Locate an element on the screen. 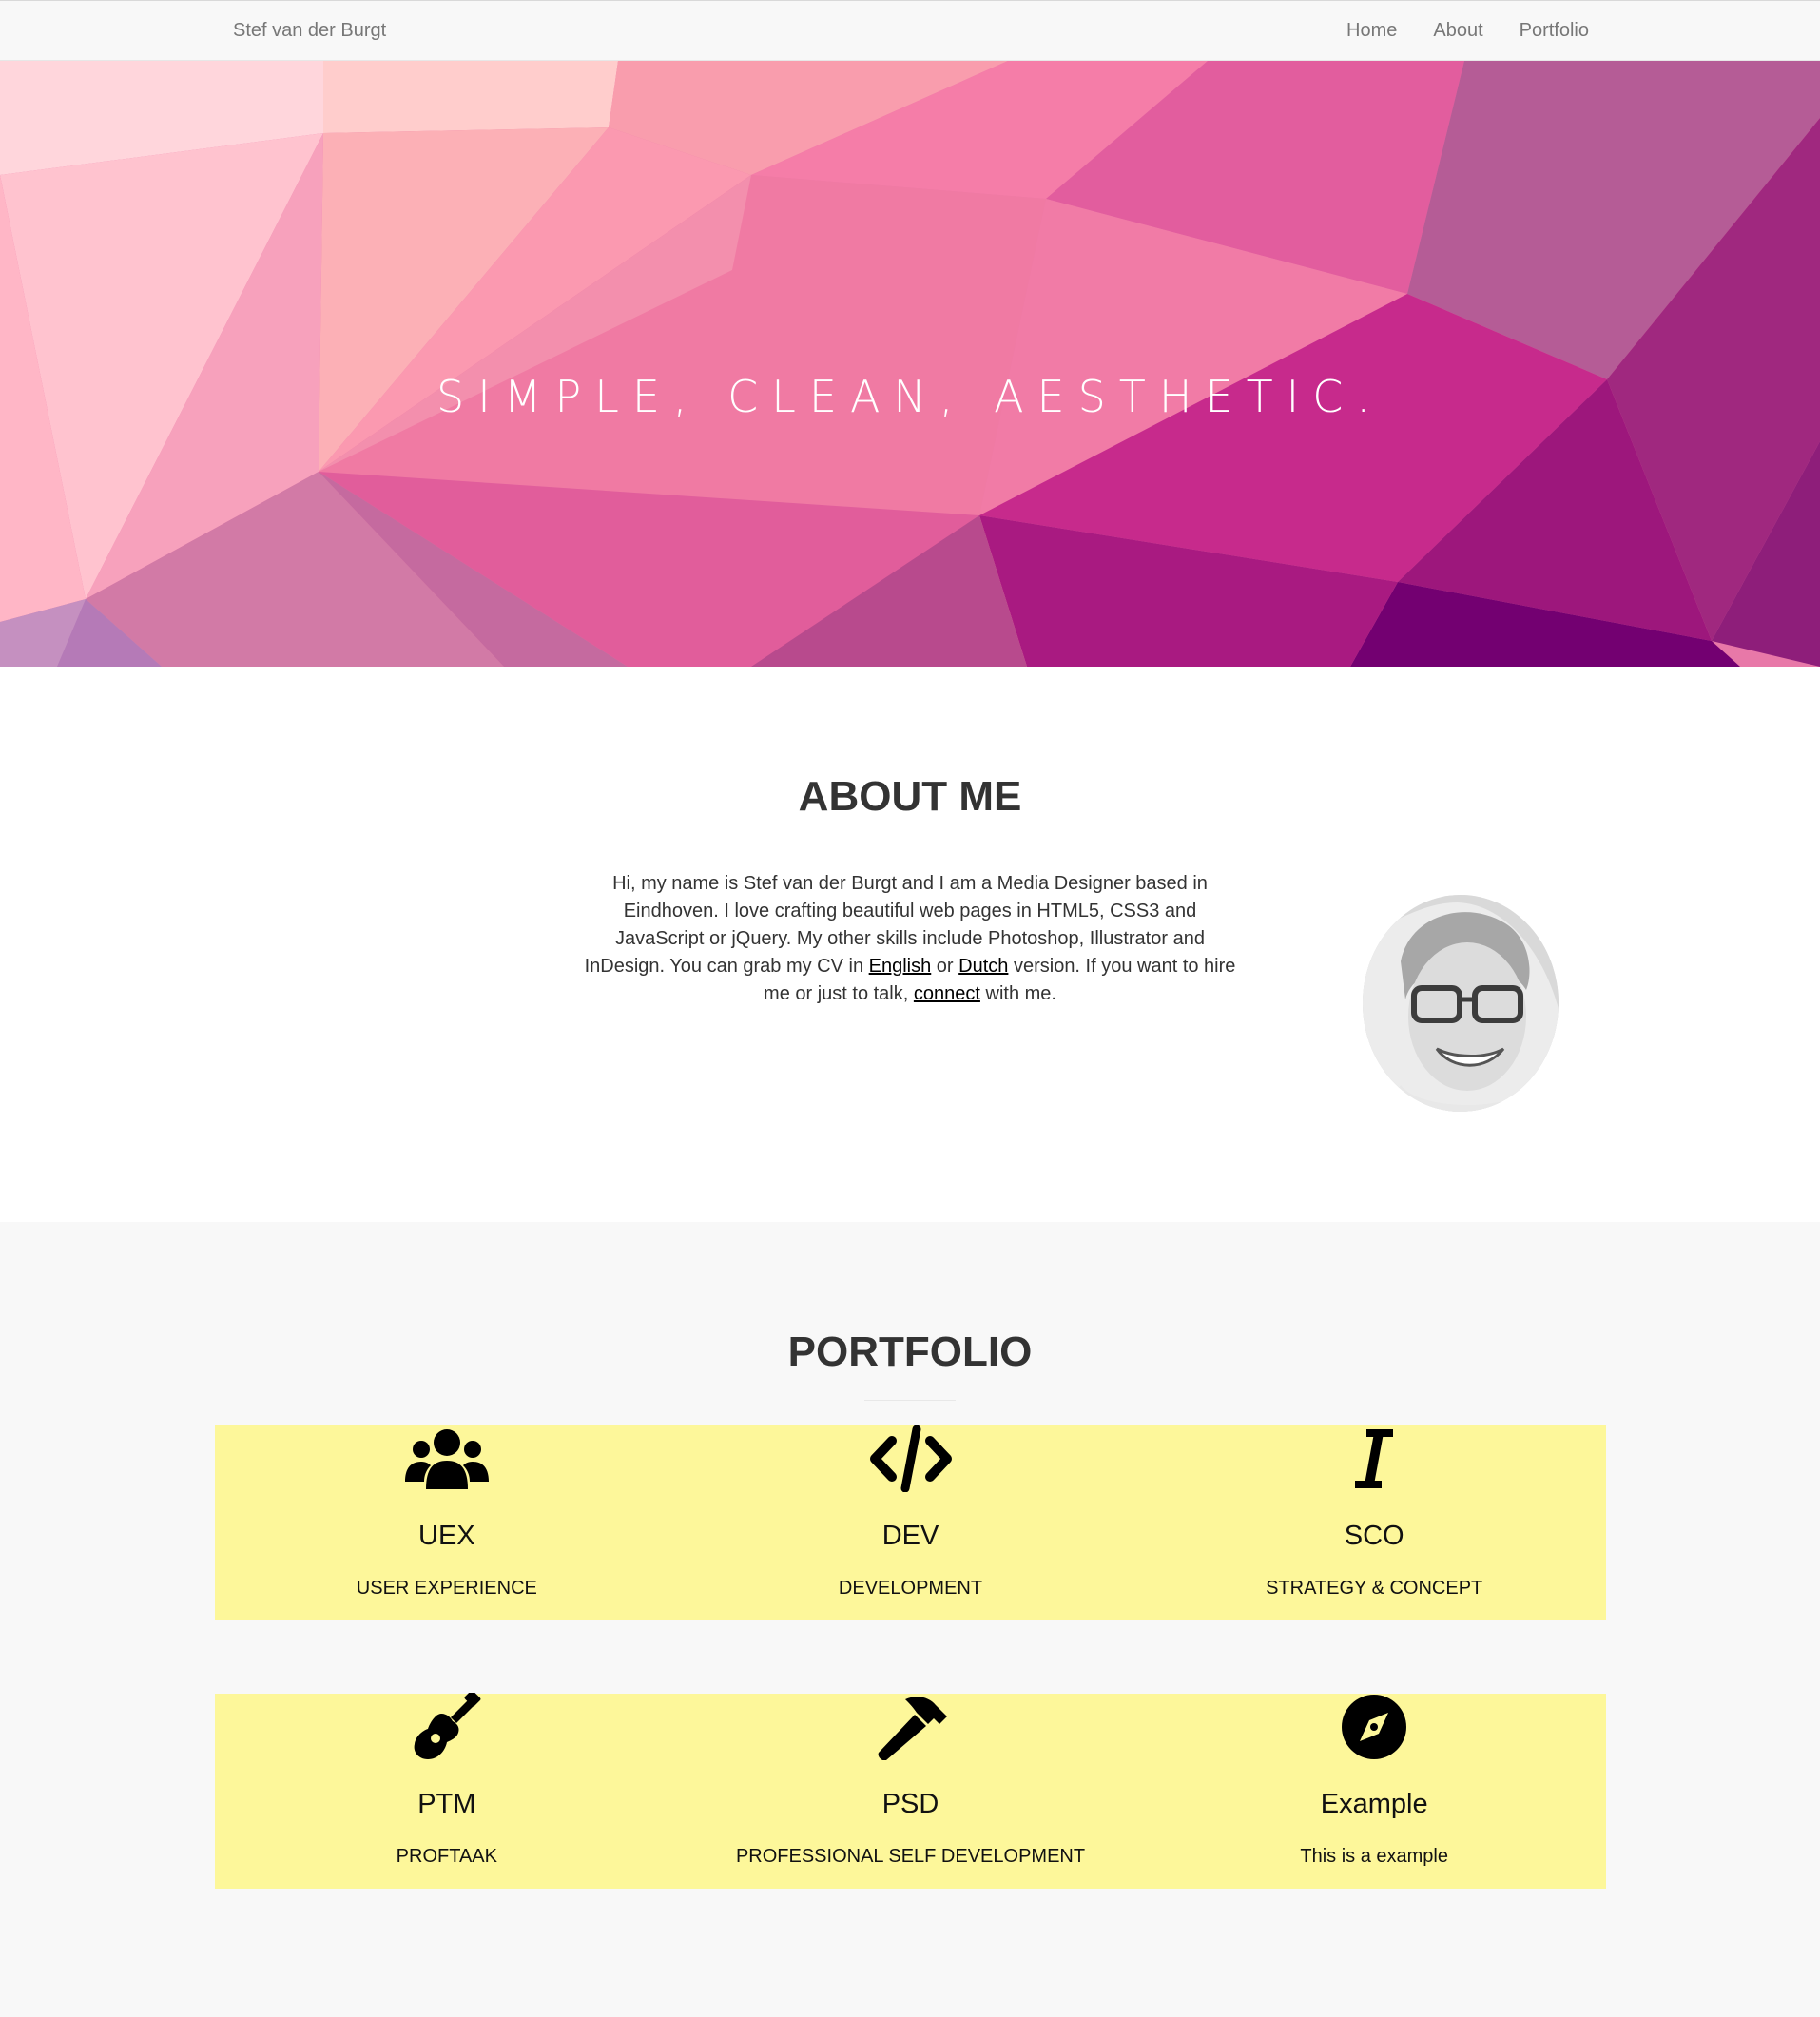 The image size is (1820, 2017). avatar is located at coordinates (1461, 1003).